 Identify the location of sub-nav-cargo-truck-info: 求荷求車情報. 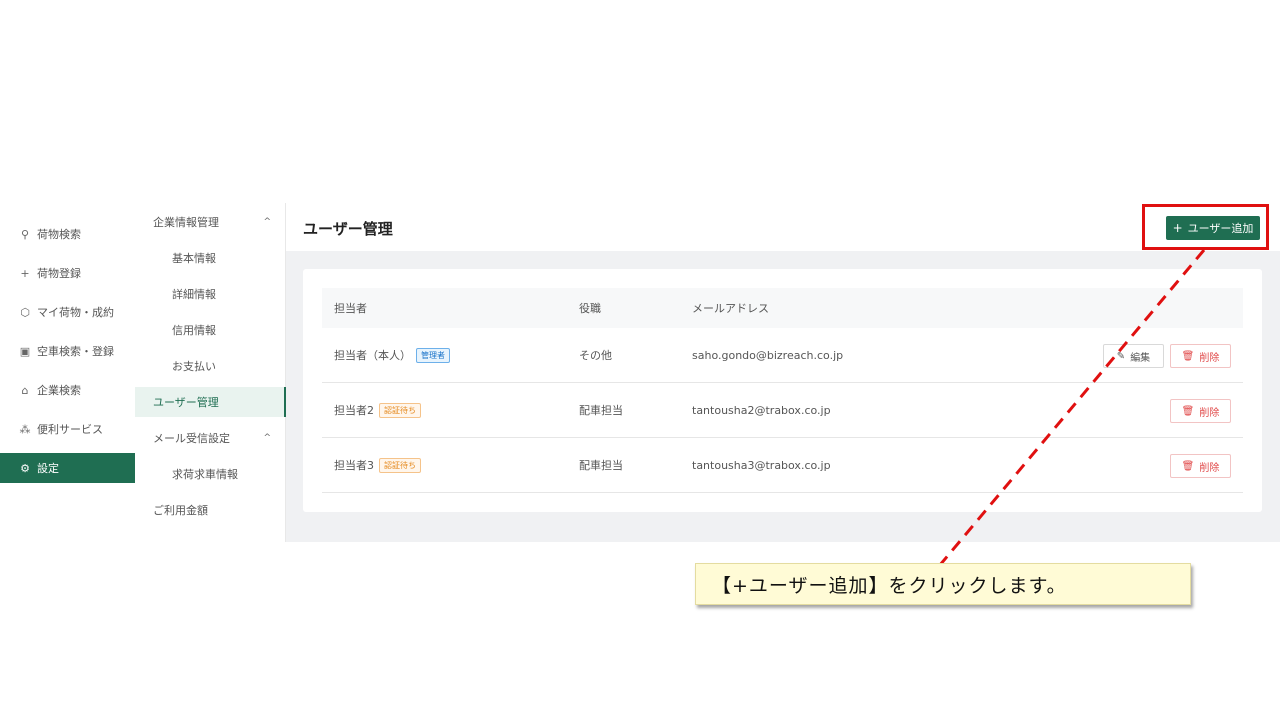
(210, 474).